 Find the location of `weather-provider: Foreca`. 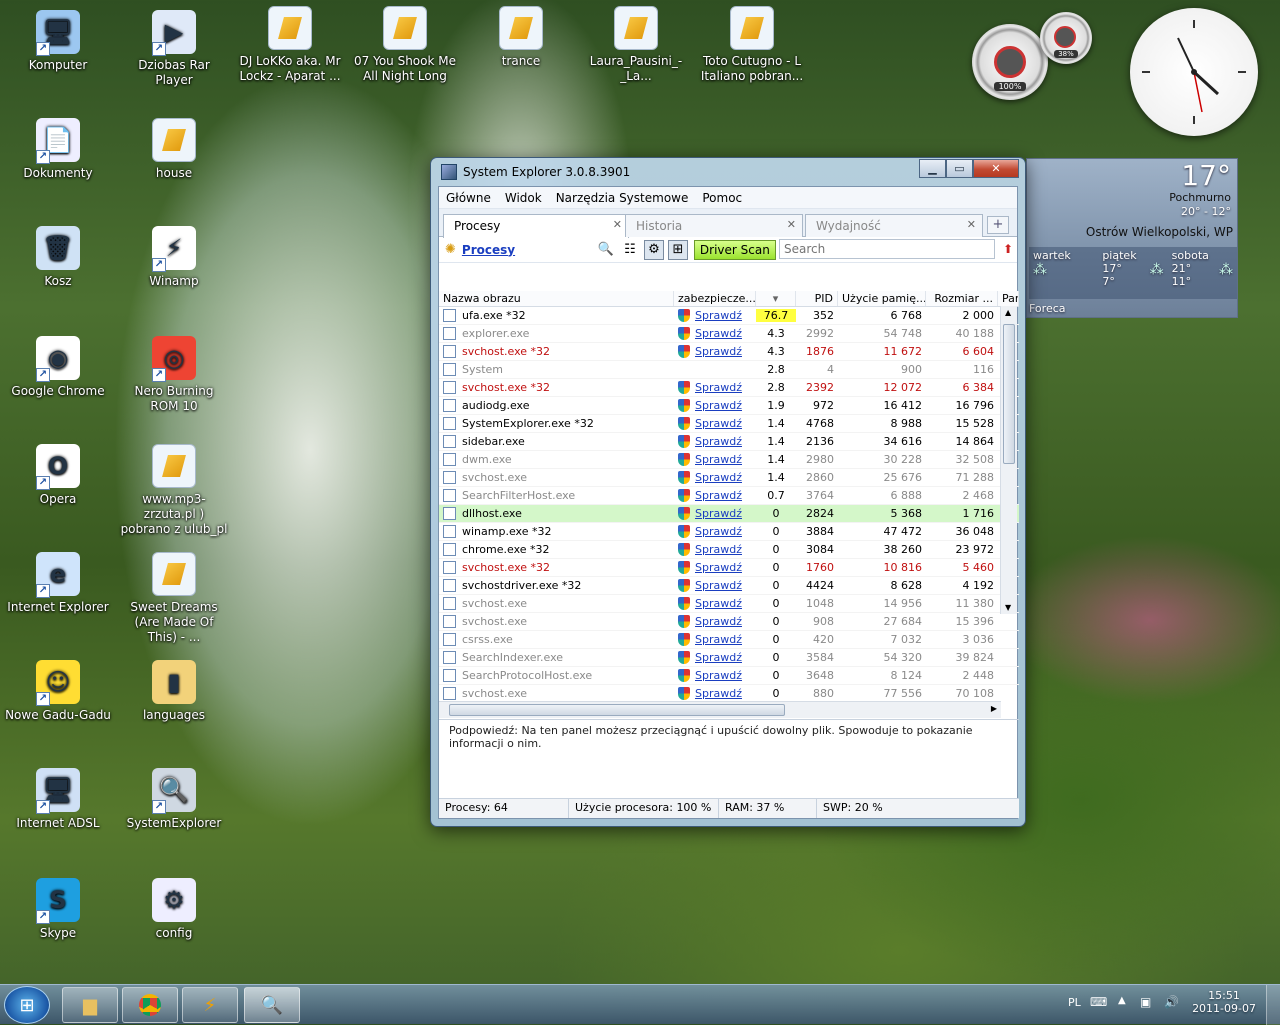

weather-provider: Foreca is located at coordinates (1047, 308).